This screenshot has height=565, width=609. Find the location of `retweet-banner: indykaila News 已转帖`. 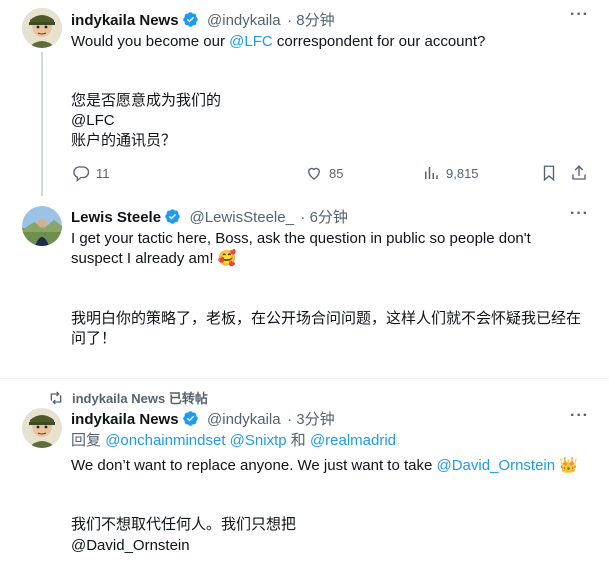

retweet-banner: indykaila News 已转帖 is located at coordinates (128, 397).